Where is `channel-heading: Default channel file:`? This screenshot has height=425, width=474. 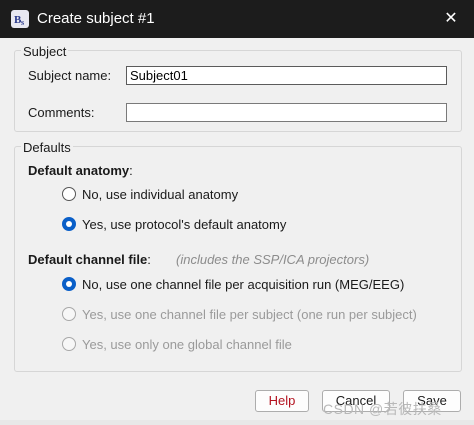
channel-heading: Default channel file: is located at coordinates (89, 259).